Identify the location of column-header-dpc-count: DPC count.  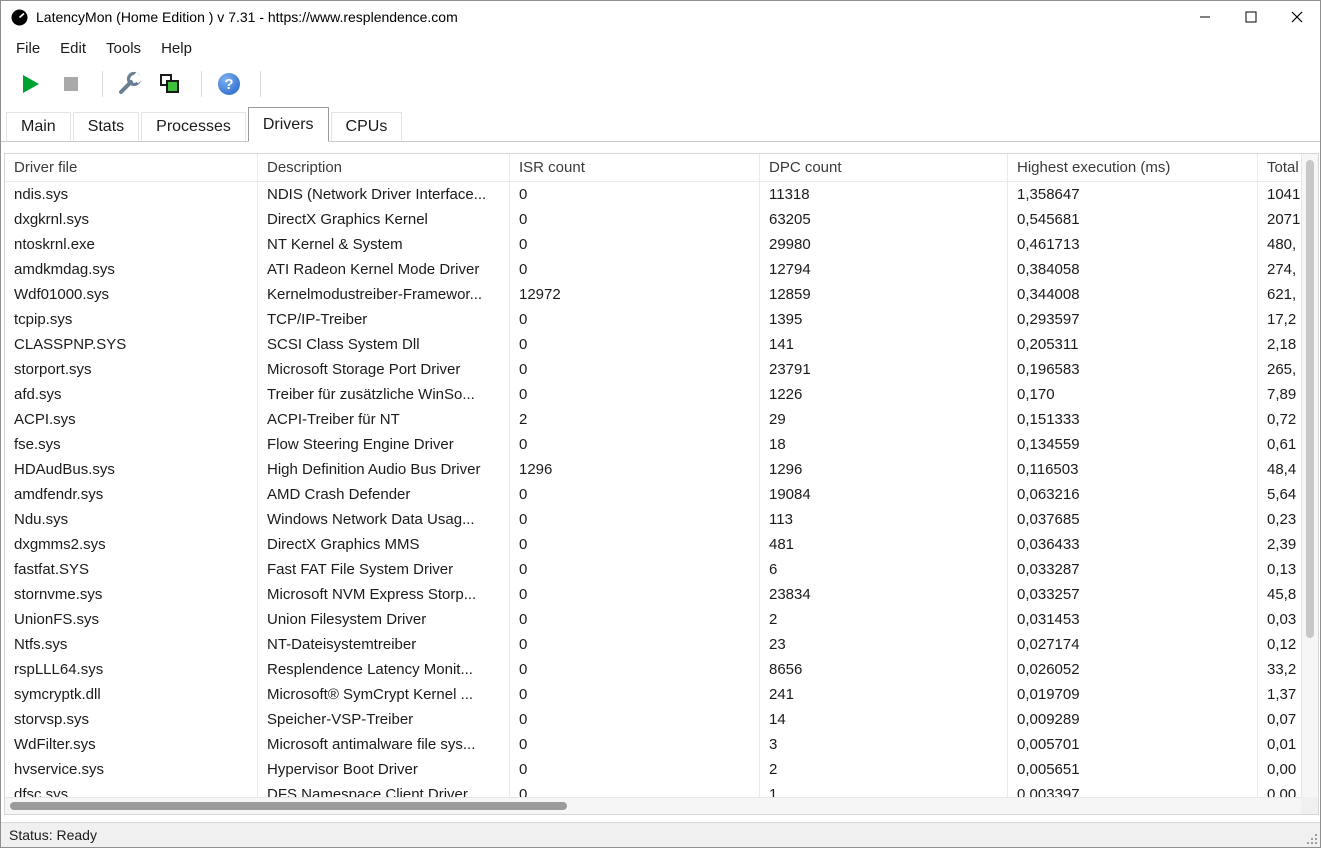
(884, 167).